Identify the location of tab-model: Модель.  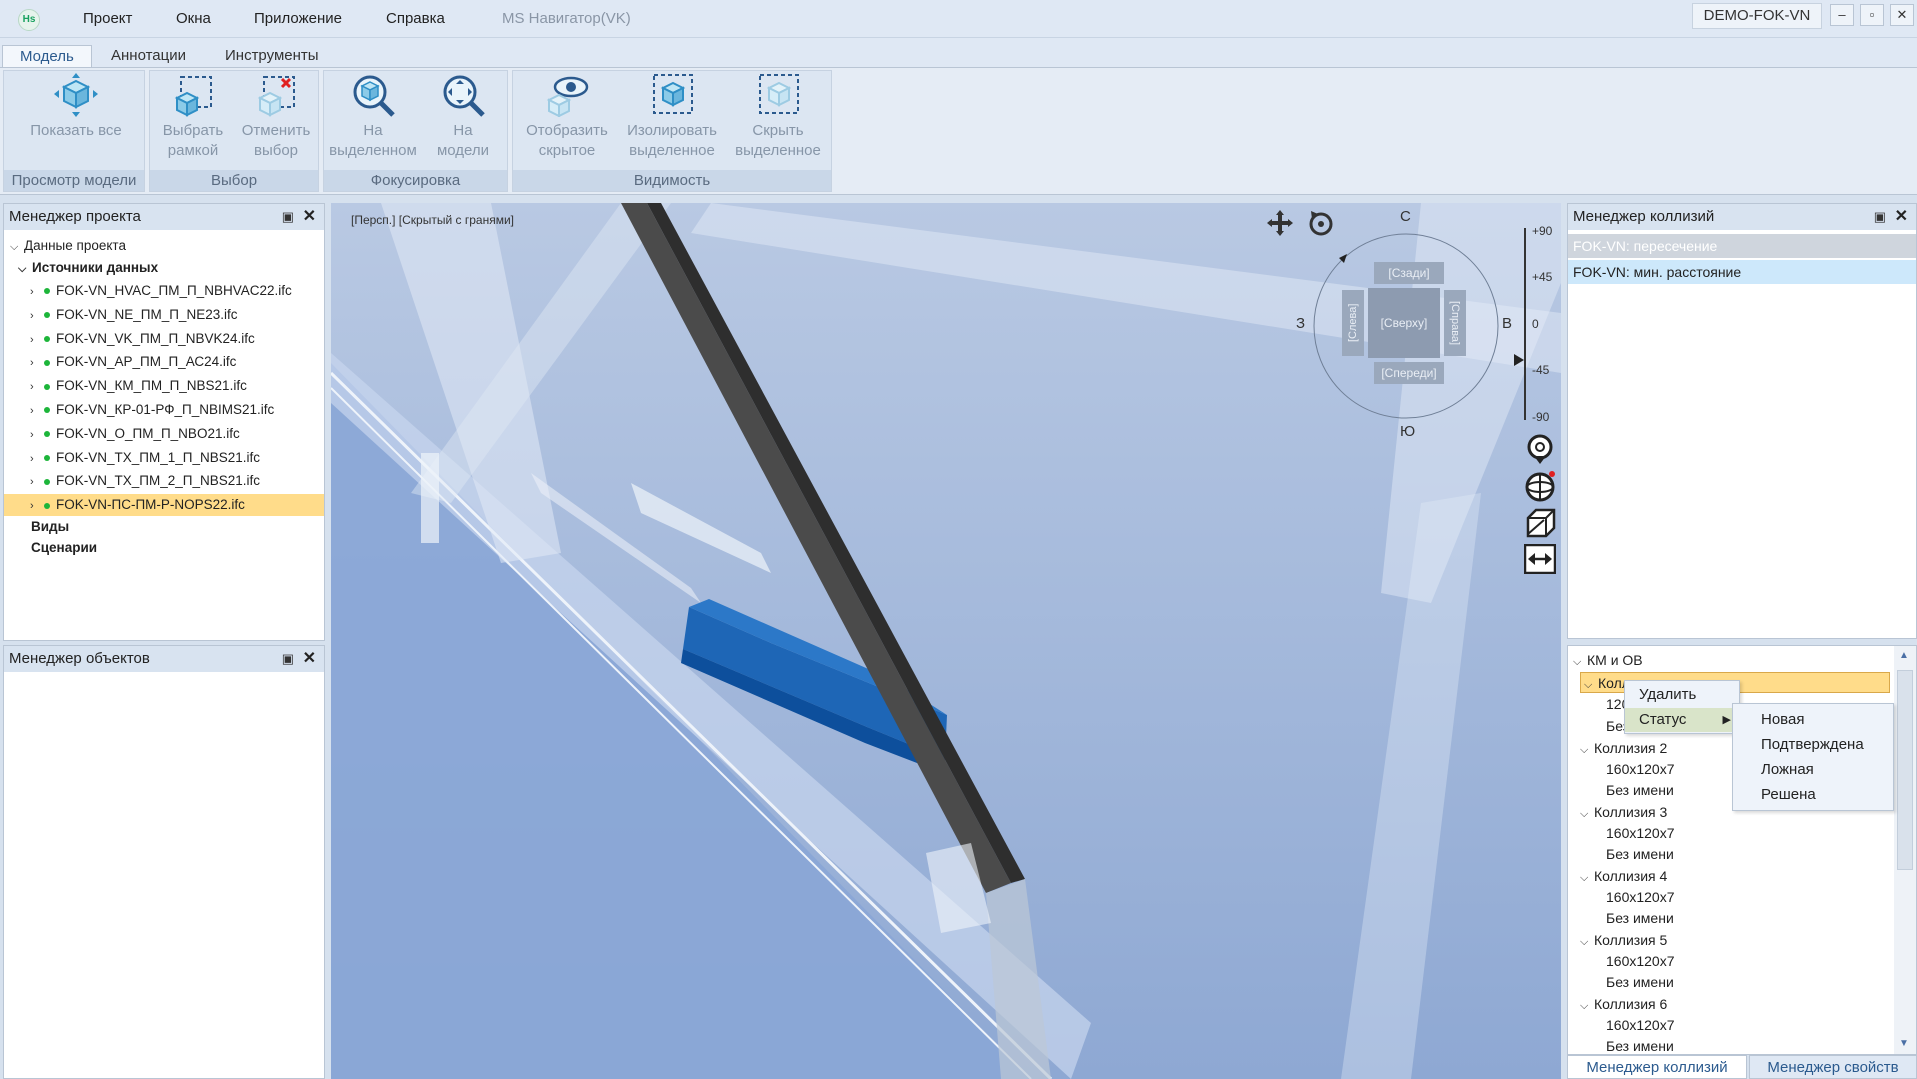
(47, 56).